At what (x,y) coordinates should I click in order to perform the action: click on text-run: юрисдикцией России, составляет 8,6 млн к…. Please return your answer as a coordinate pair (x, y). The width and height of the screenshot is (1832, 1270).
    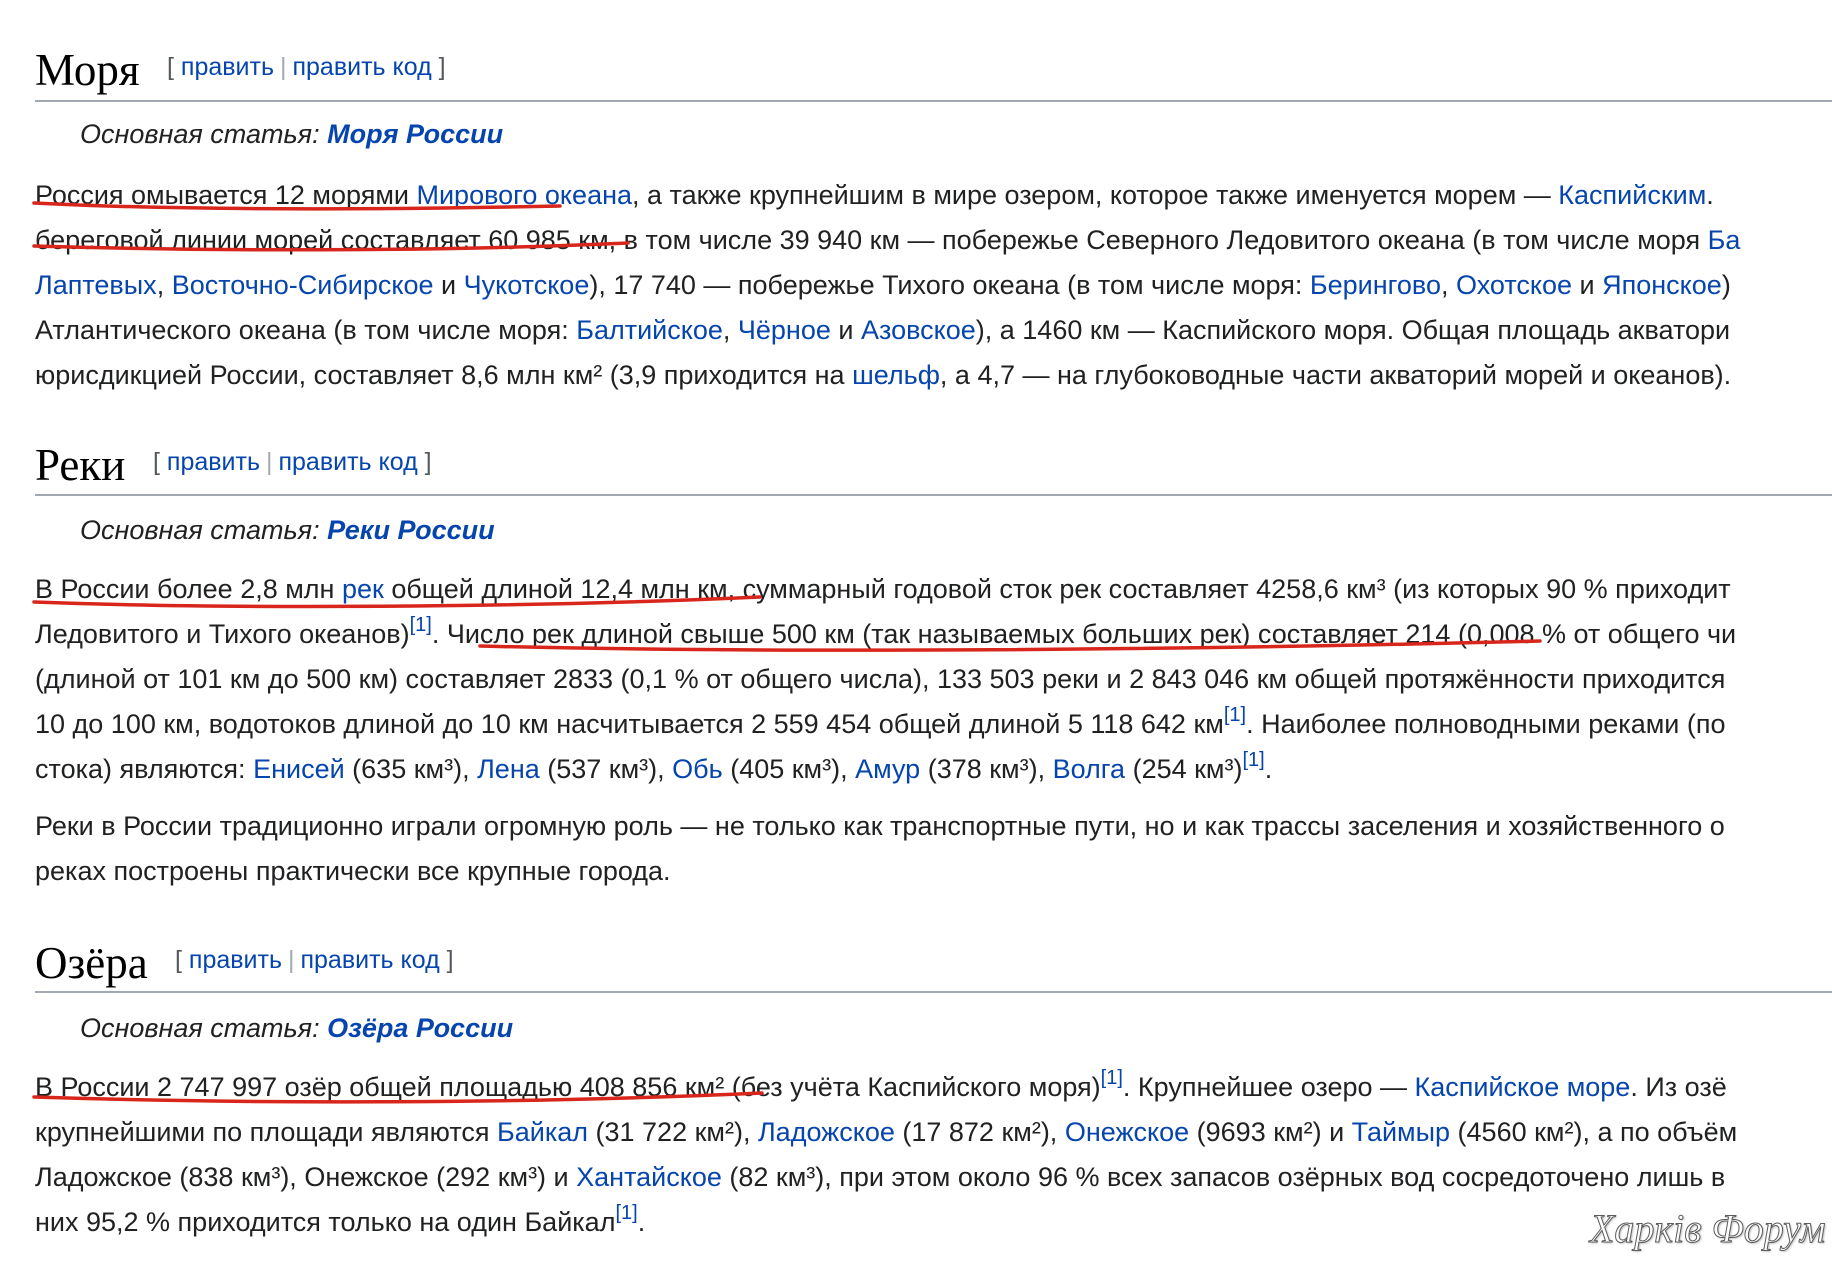
    Looking at the image, I should click on (444, 375).